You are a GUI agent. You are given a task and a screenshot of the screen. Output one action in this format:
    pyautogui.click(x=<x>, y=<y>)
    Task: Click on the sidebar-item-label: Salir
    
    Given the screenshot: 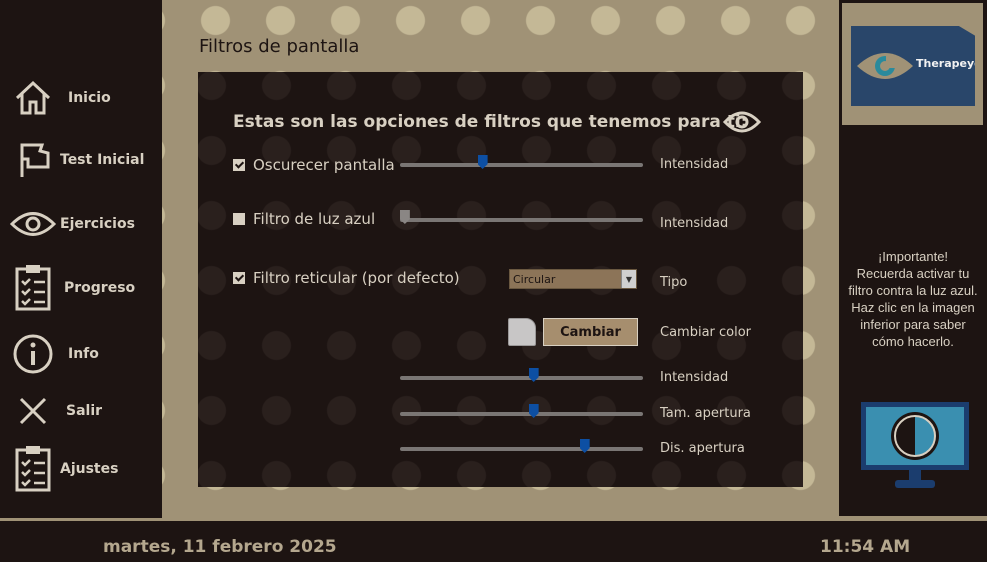 What is the action you would take?
    pyautogui.click(x=84, y=411)
    